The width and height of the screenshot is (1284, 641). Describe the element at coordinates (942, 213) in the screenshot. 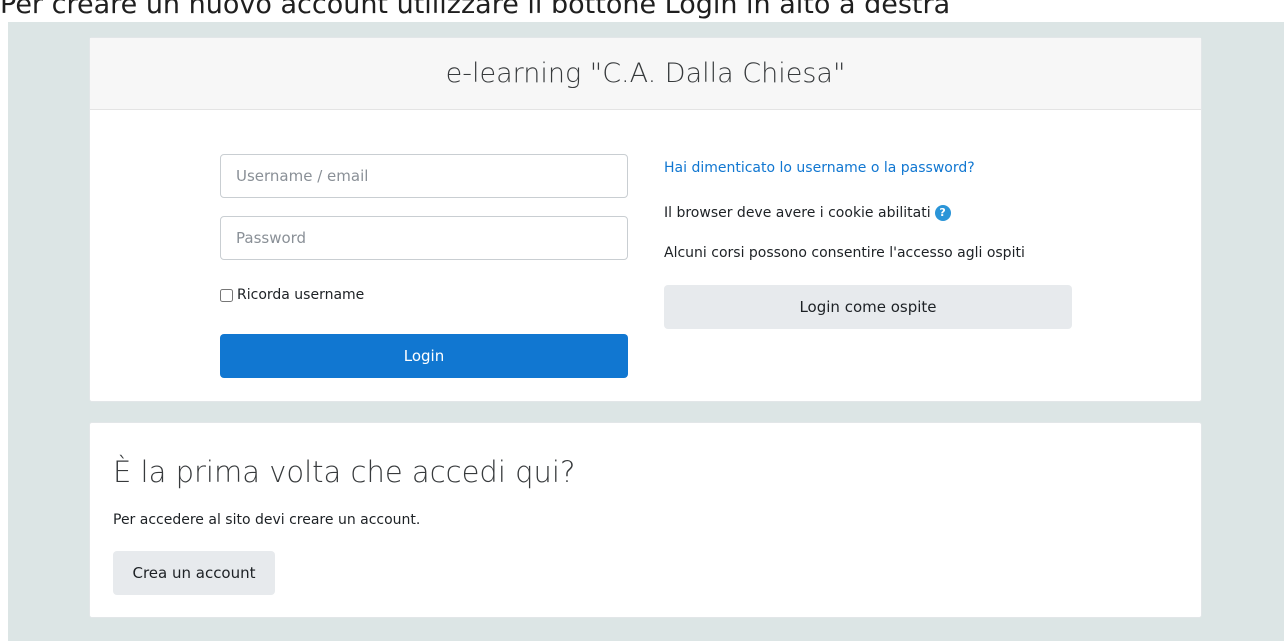

I see `question-circle-icon: ?` at that location.